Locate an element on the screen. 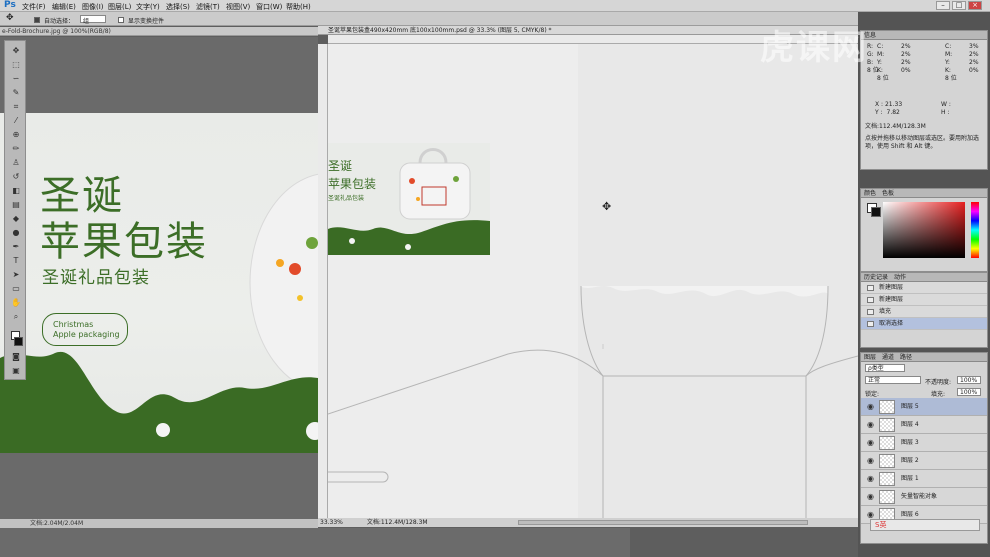  dot-red is located at coordinates (295, 269).